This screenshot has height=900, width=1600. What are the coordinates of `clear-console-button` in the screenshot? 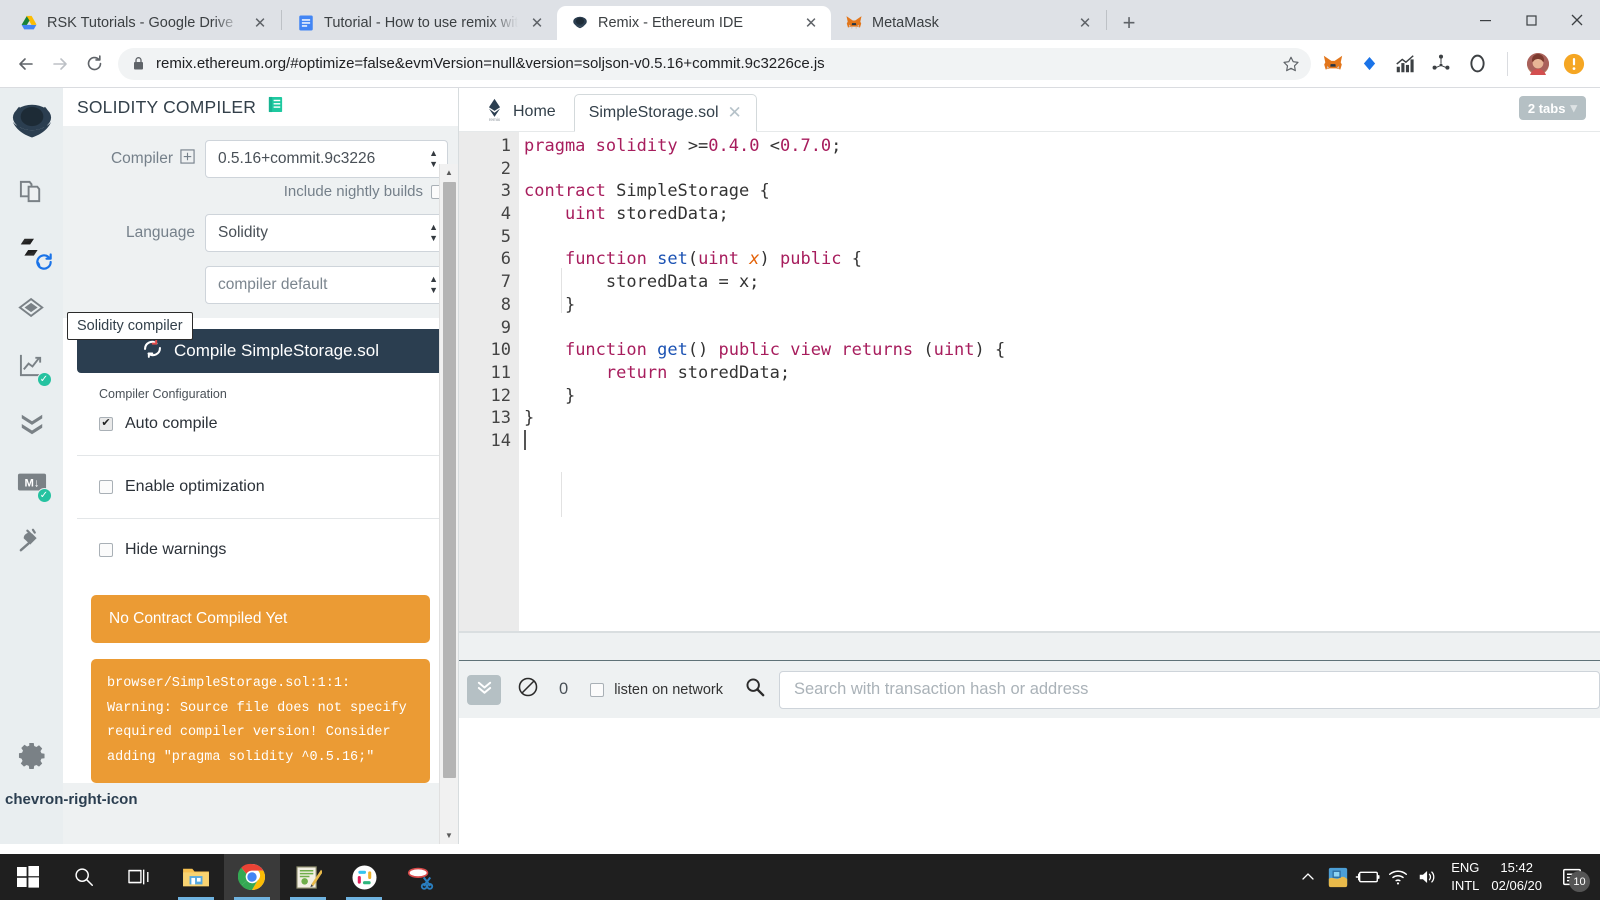 It's located at (528, 689).